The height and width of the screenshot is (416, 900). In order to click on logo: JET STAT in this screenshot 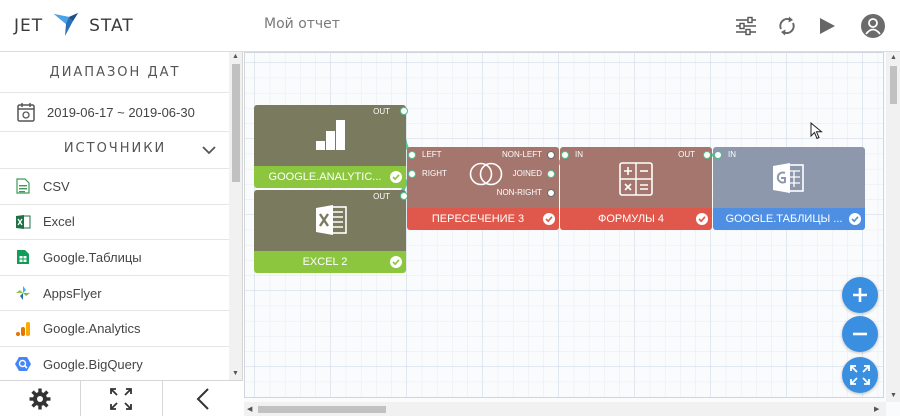, I will do `click(74, 25)`.